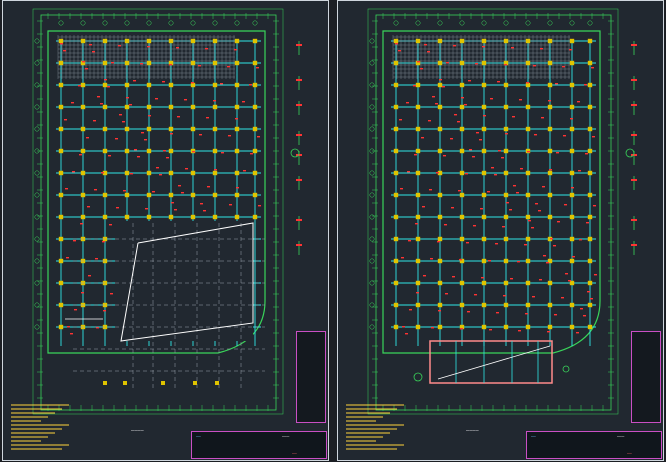 The height and width of the screenshot is (462, 666). I want to click on rebar-schedule-table-left, so click(311, 377).